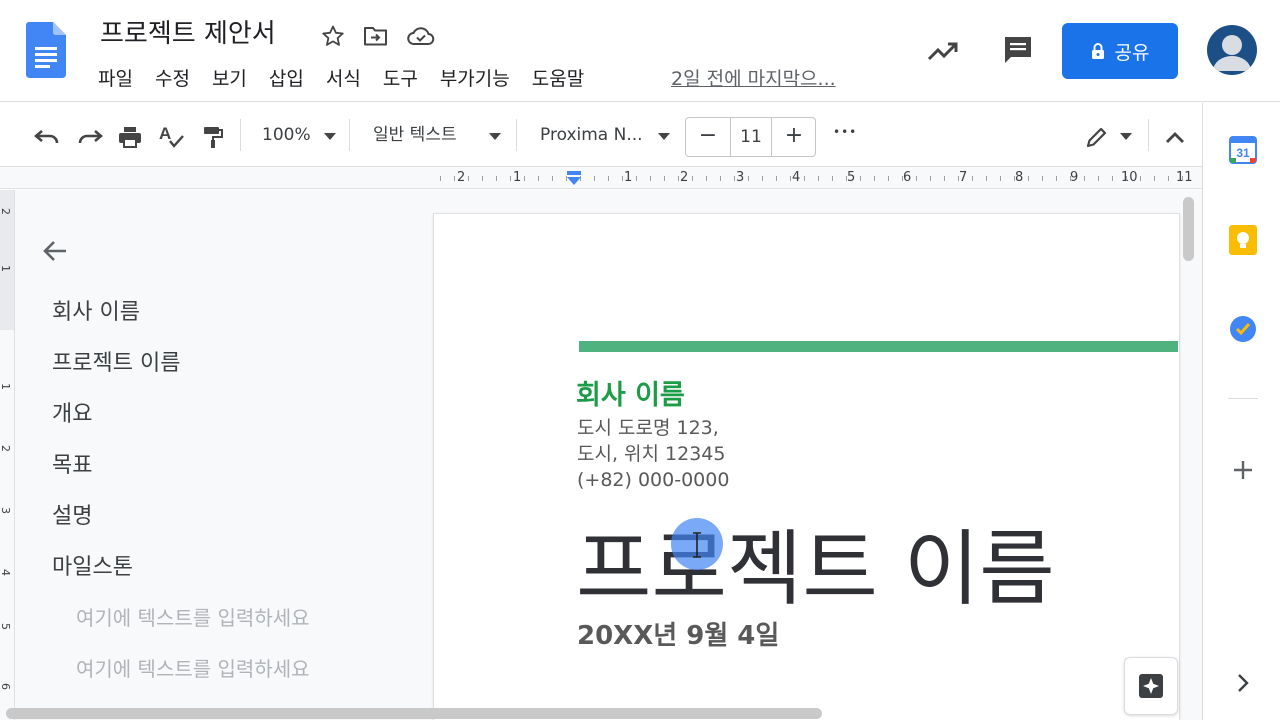 This screenshot has width=1280, height=720. What do you see at coordinates (1243, 240) in the screenshot?
I see `keep-notes-icon` at bounding box center [1243, 240].